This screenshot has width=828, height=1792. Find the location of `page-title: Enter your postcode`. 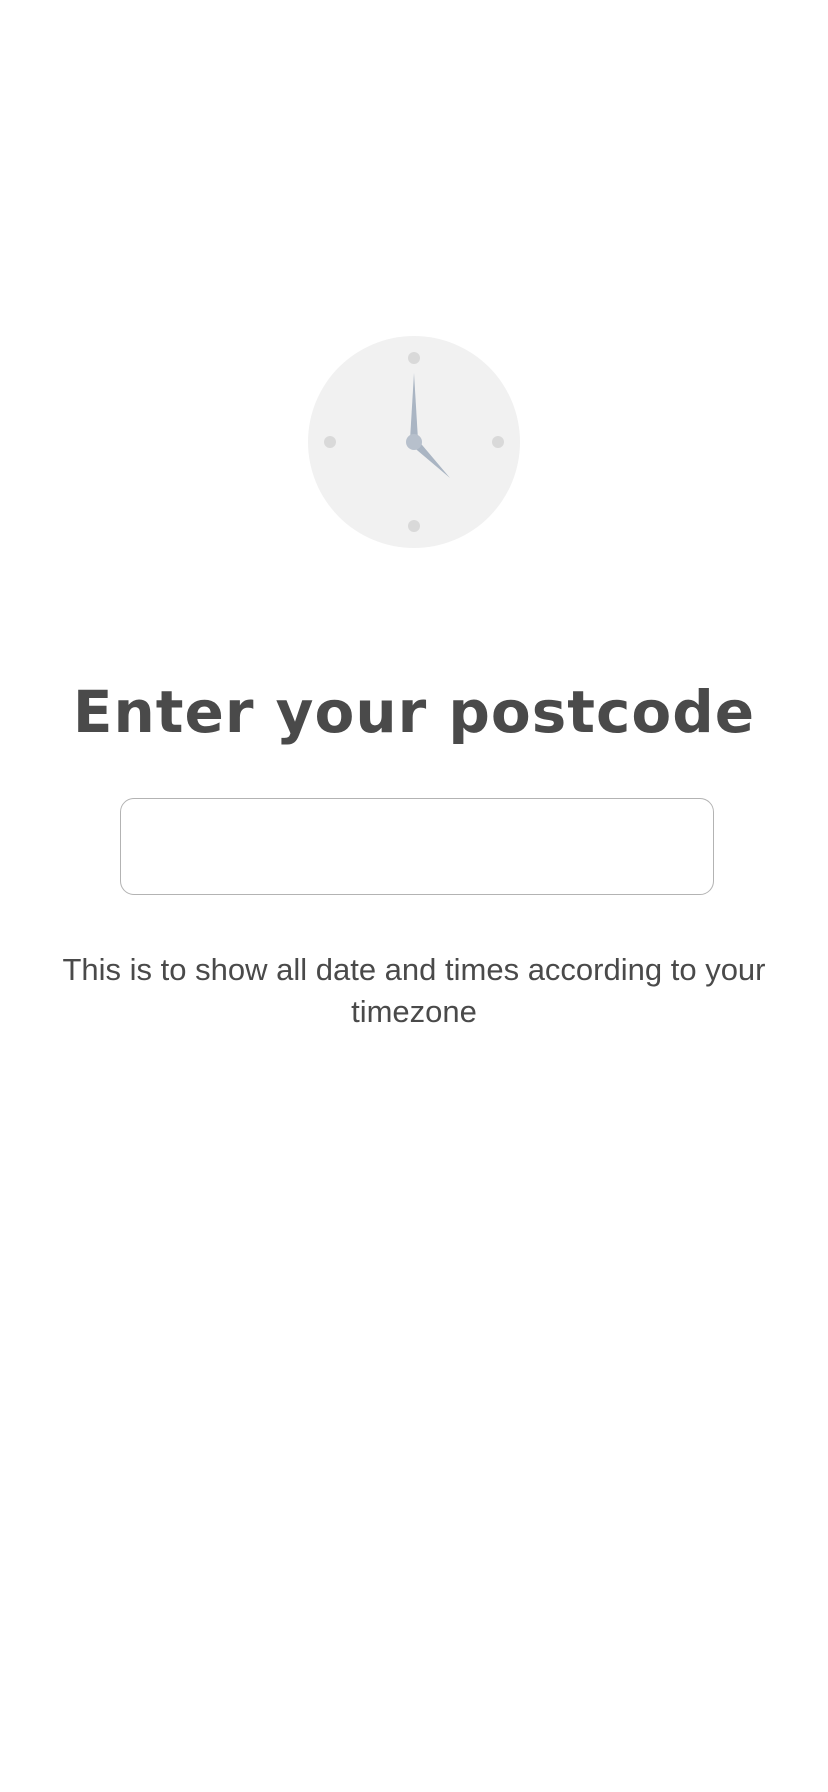

page-title: Enter your postcode is located at coordinates (414, 712).